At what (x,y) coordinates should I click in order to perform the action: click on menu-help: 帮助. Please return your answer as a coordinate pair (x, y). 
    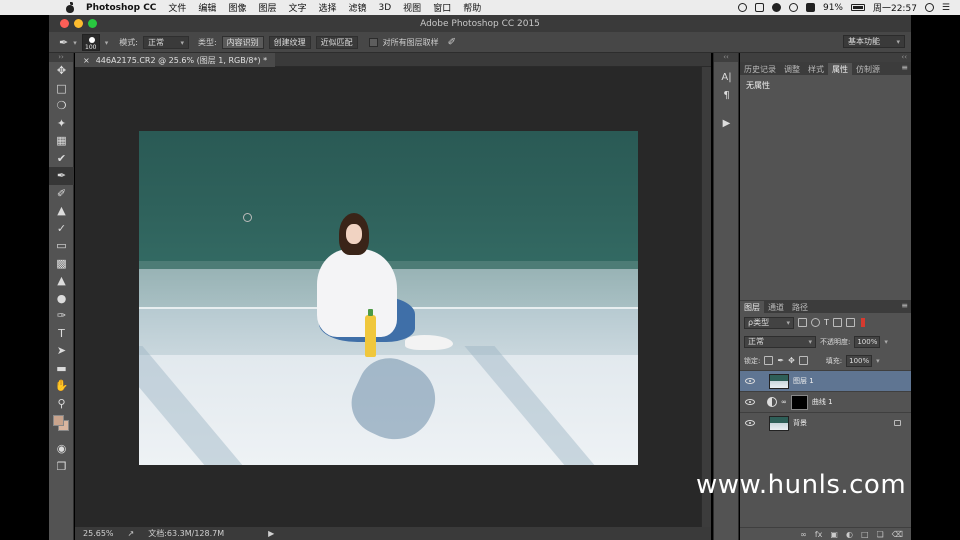
    Looking at the image, I should click on (472, 7).